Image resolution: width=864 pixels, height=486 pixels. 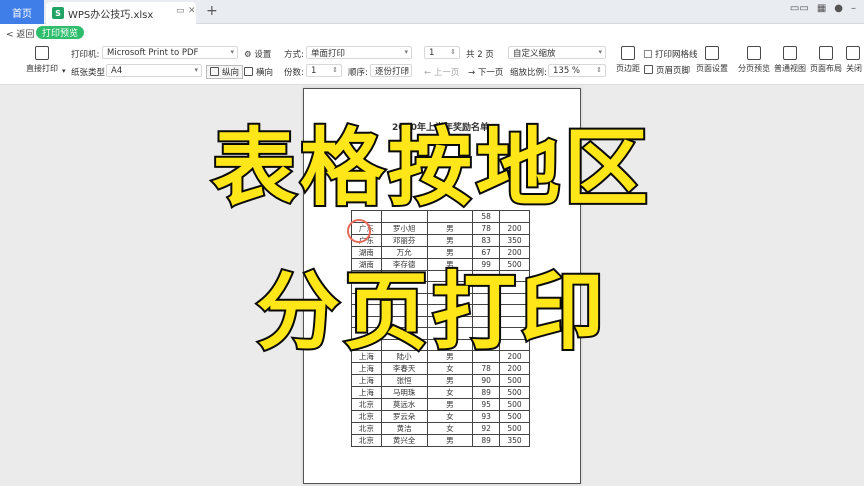 I want to click on settings-label: 设置, so click(x=263, y=55).